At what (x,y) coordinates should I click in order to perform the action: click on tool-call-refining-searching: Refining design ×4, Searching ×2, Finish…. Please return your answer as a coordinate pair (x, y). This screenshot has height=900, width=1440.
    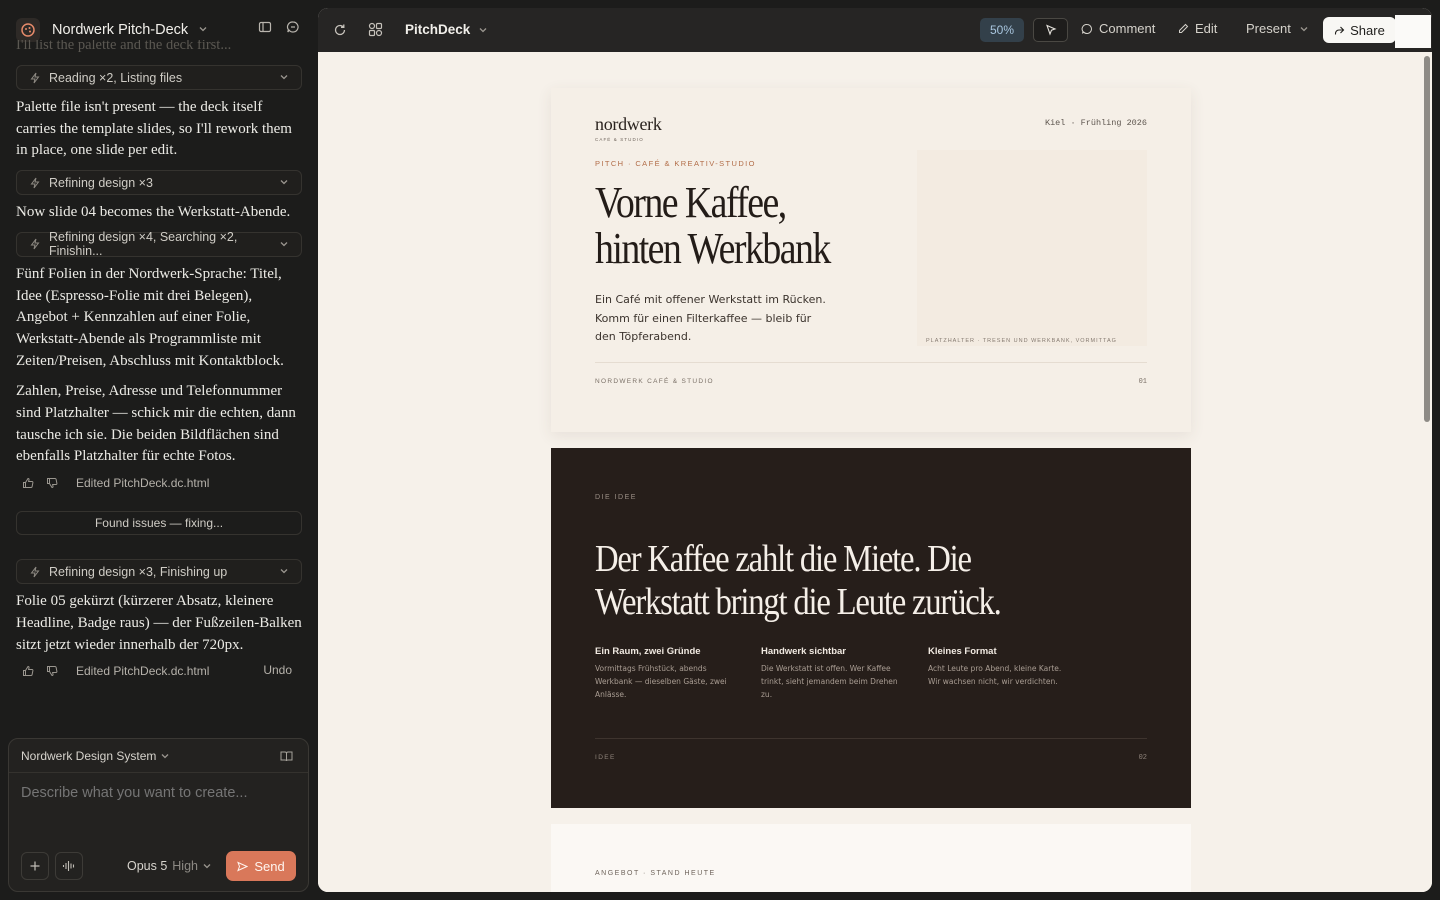
    Looking at the image, I should click on (159, 244).